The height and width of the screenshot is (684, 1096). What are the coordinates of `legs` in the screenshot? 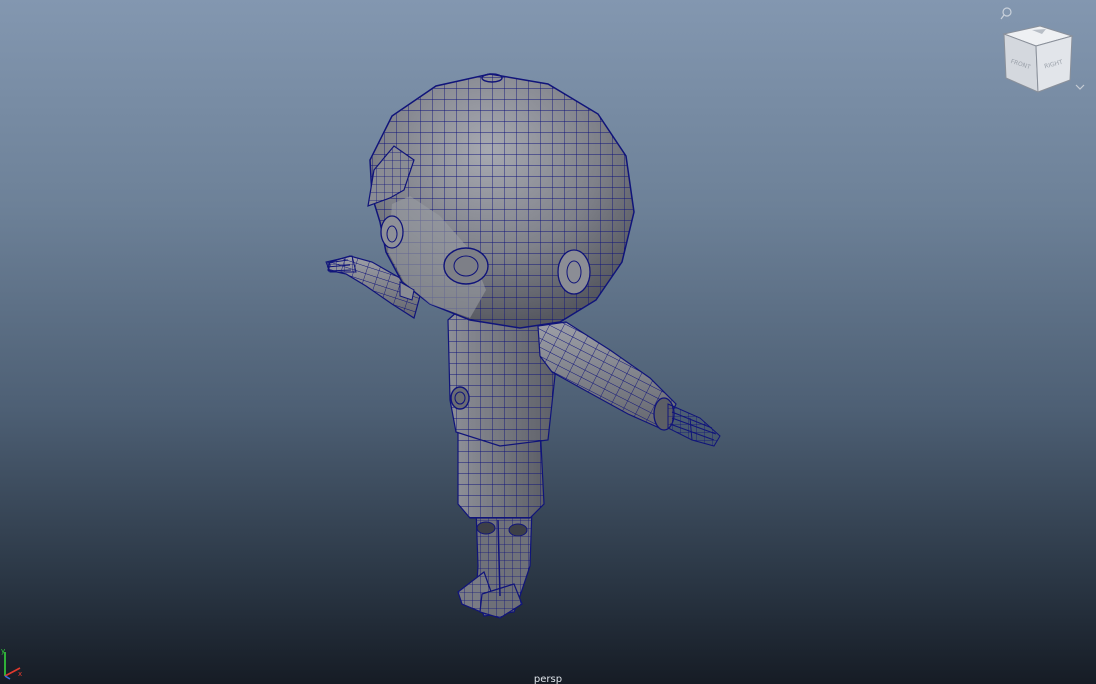 It's located at (495, 563).